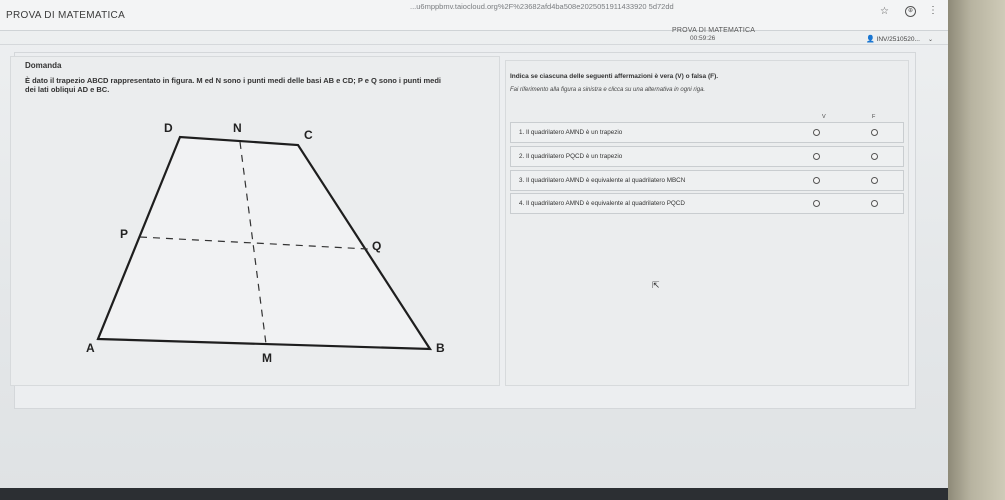 The width and height of the screenshot is (1005, 500). What do you see at coordinates (976, 250) in the screenshot?
I see `background-wall` at bounding box center [976, 250].